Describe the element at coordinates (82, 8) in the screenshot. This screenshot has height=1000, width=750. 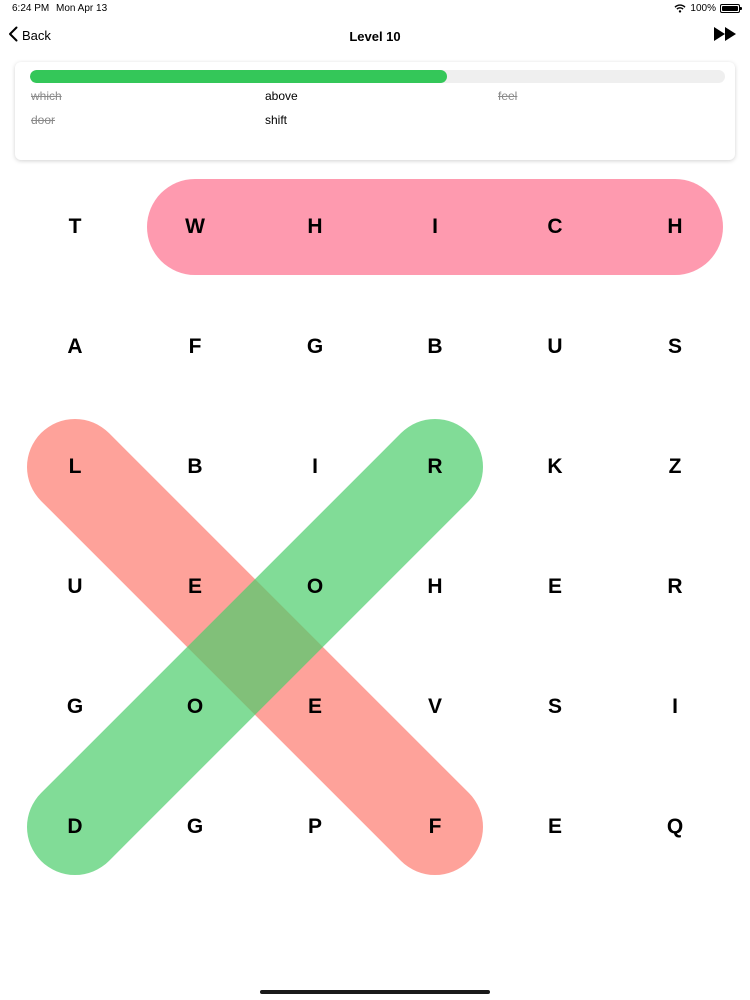
I see `status-date: Mon Apr 13` at that location.